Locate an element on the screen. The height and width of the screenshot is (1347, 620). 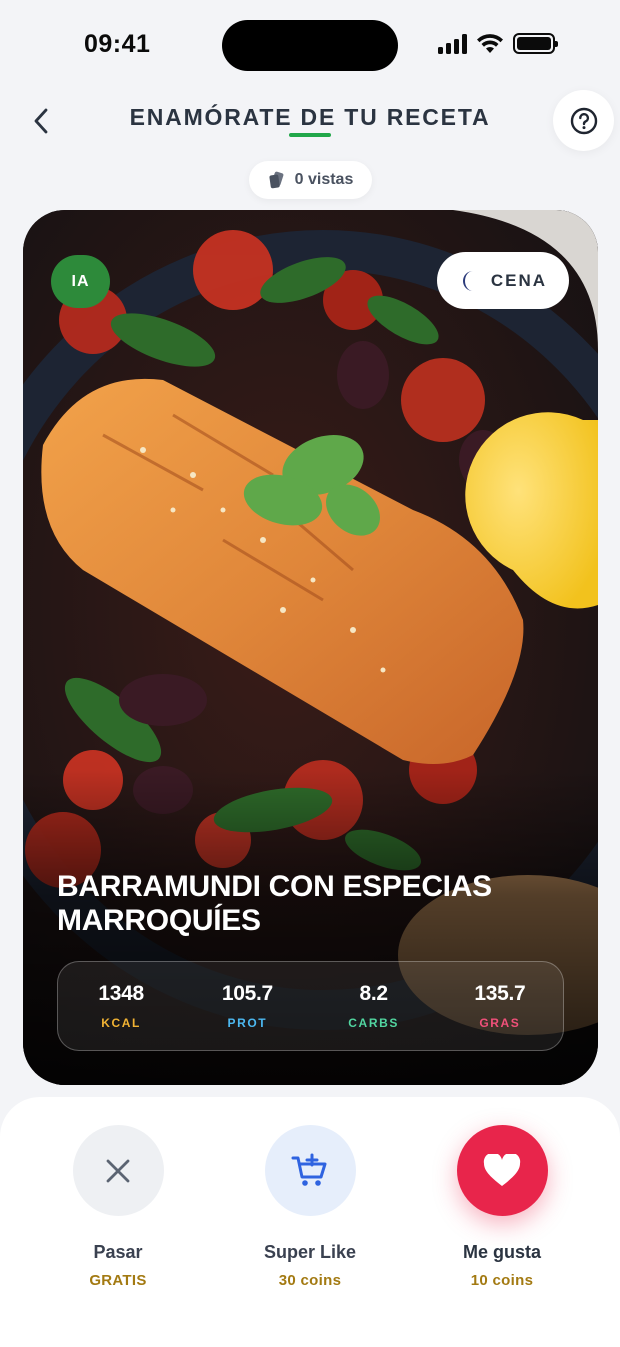
macro-kcal: 1348 KCAL is located at coordinates (121, 1006).